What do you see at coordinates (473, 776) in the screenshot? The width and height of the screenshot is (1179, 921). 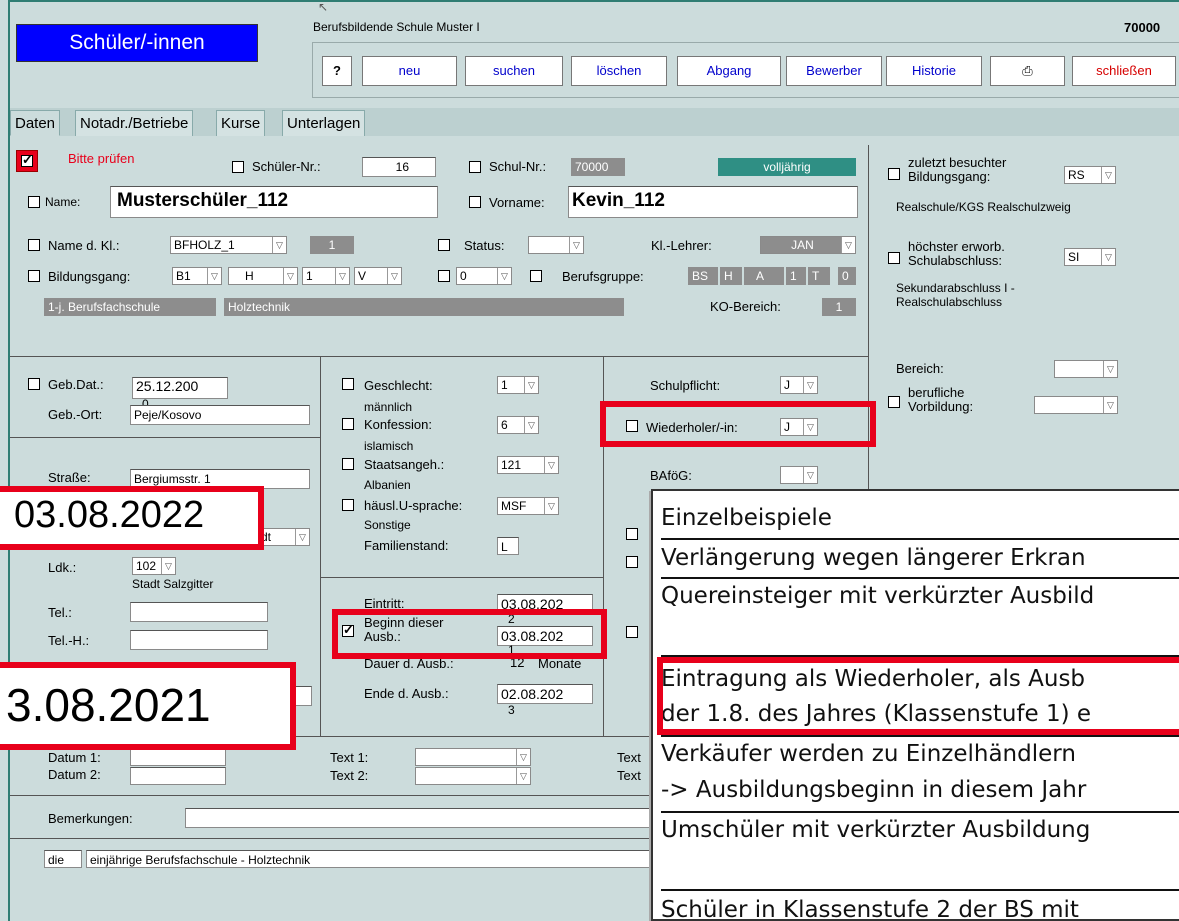 I see `text2-select: ▽` at bounding box center [473, 776].